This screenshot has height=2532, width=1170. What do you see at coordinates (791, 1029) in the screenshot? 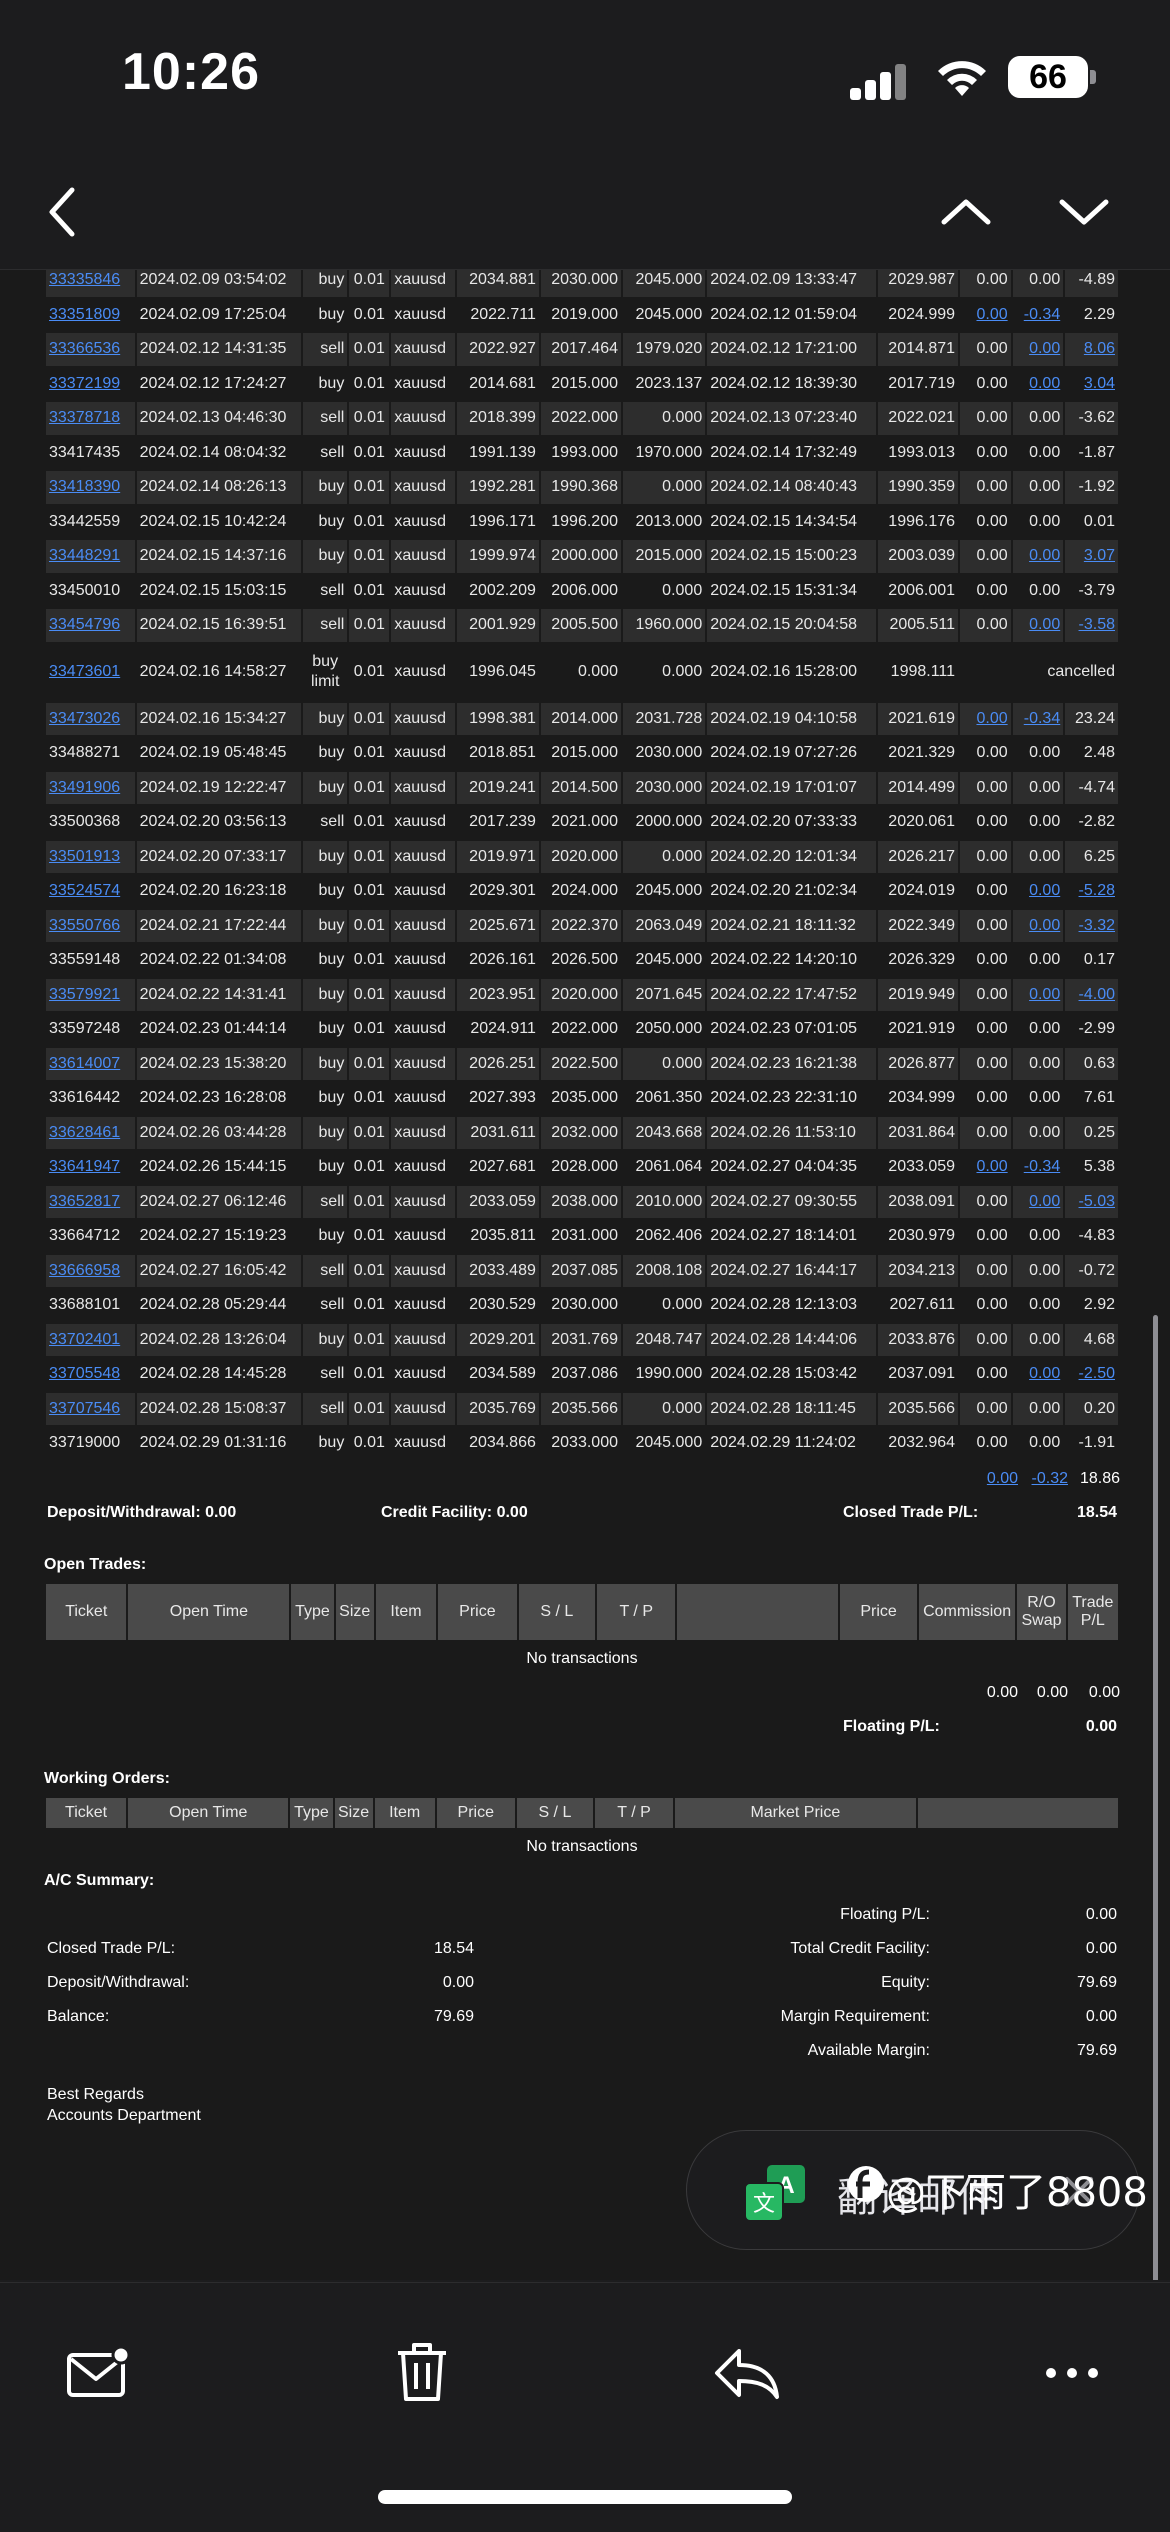
I see `table-cell: 2024.02.23 07:01:05` at bounding box center [791, 1029].